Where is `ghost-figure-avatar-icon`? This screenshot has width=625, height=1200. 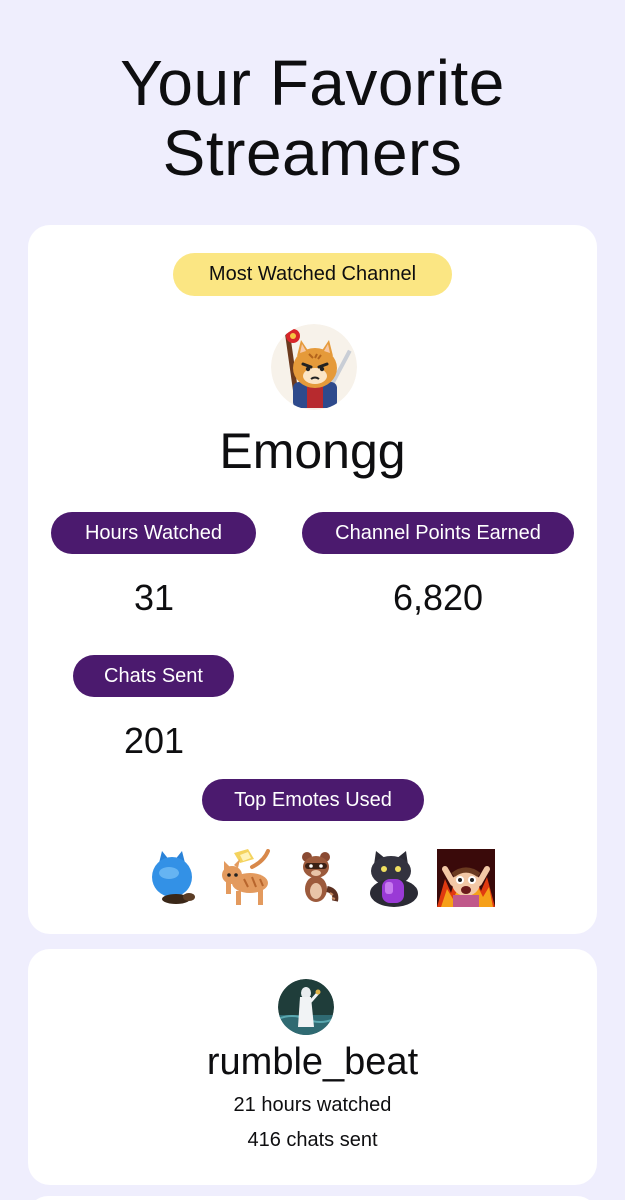 ghost-figure-avatar-icon is located at coordinates (306, 1007).